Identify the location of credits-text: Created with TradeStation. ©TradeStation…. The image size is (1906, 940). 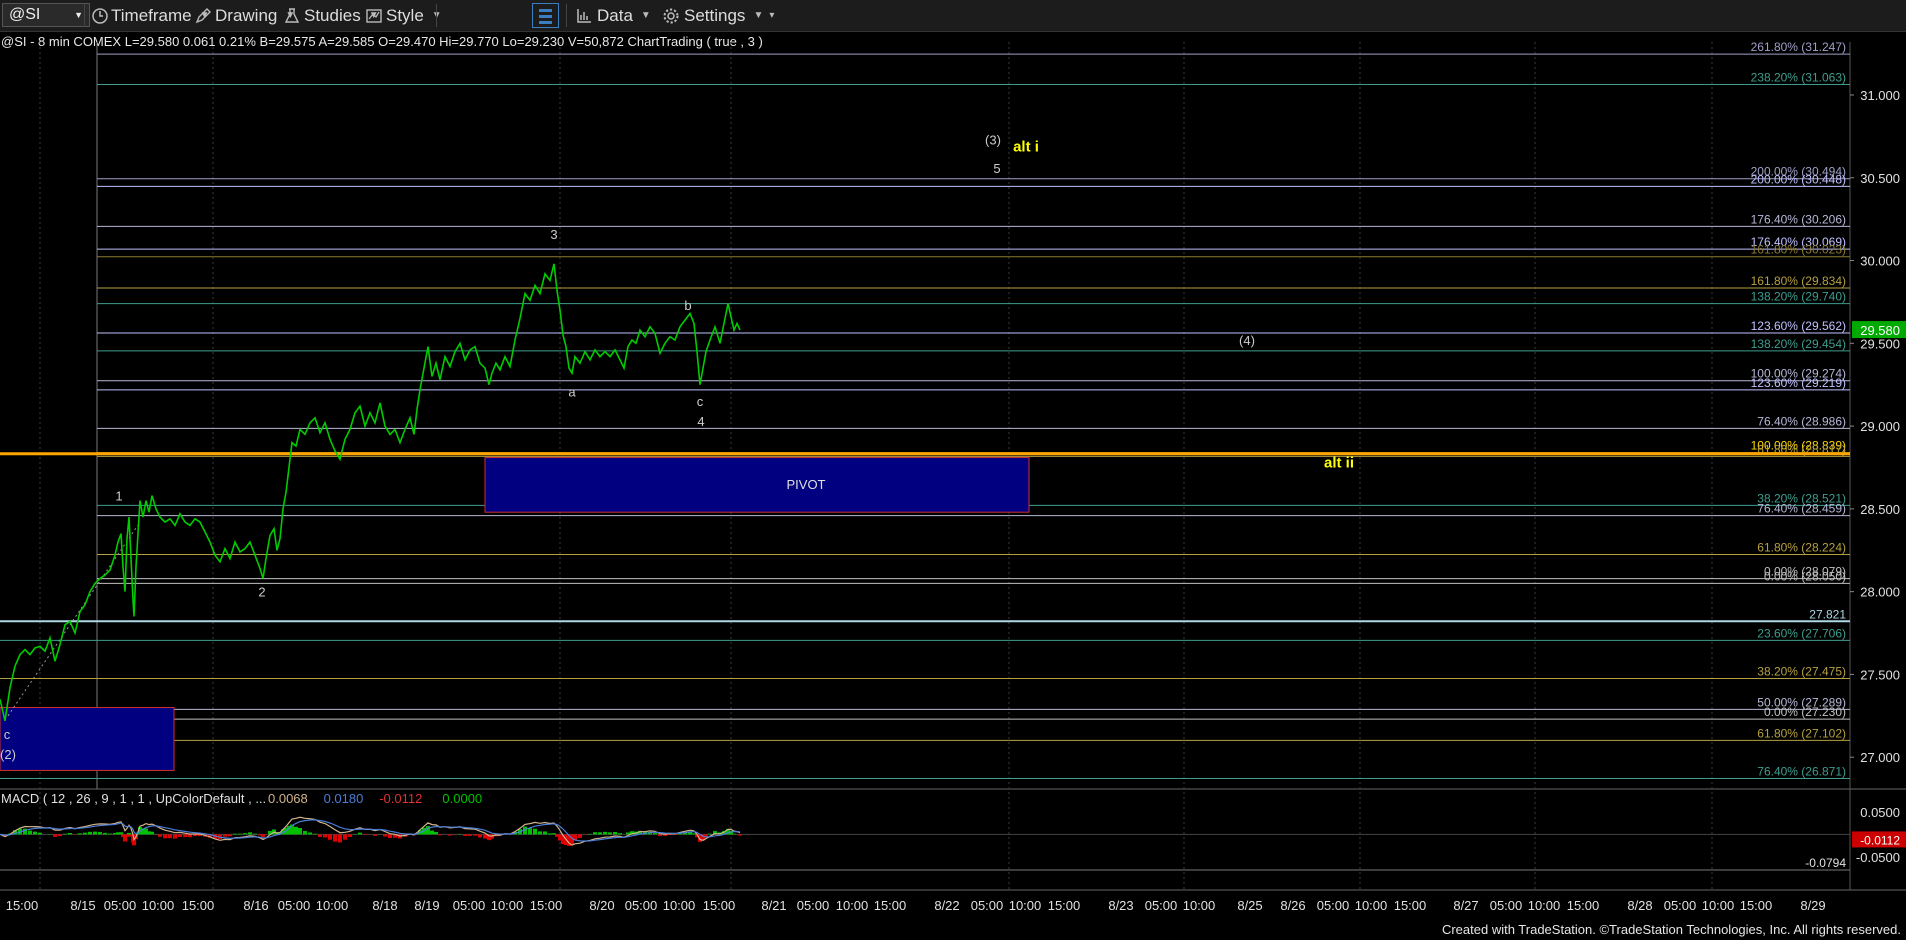
(1671, 929).